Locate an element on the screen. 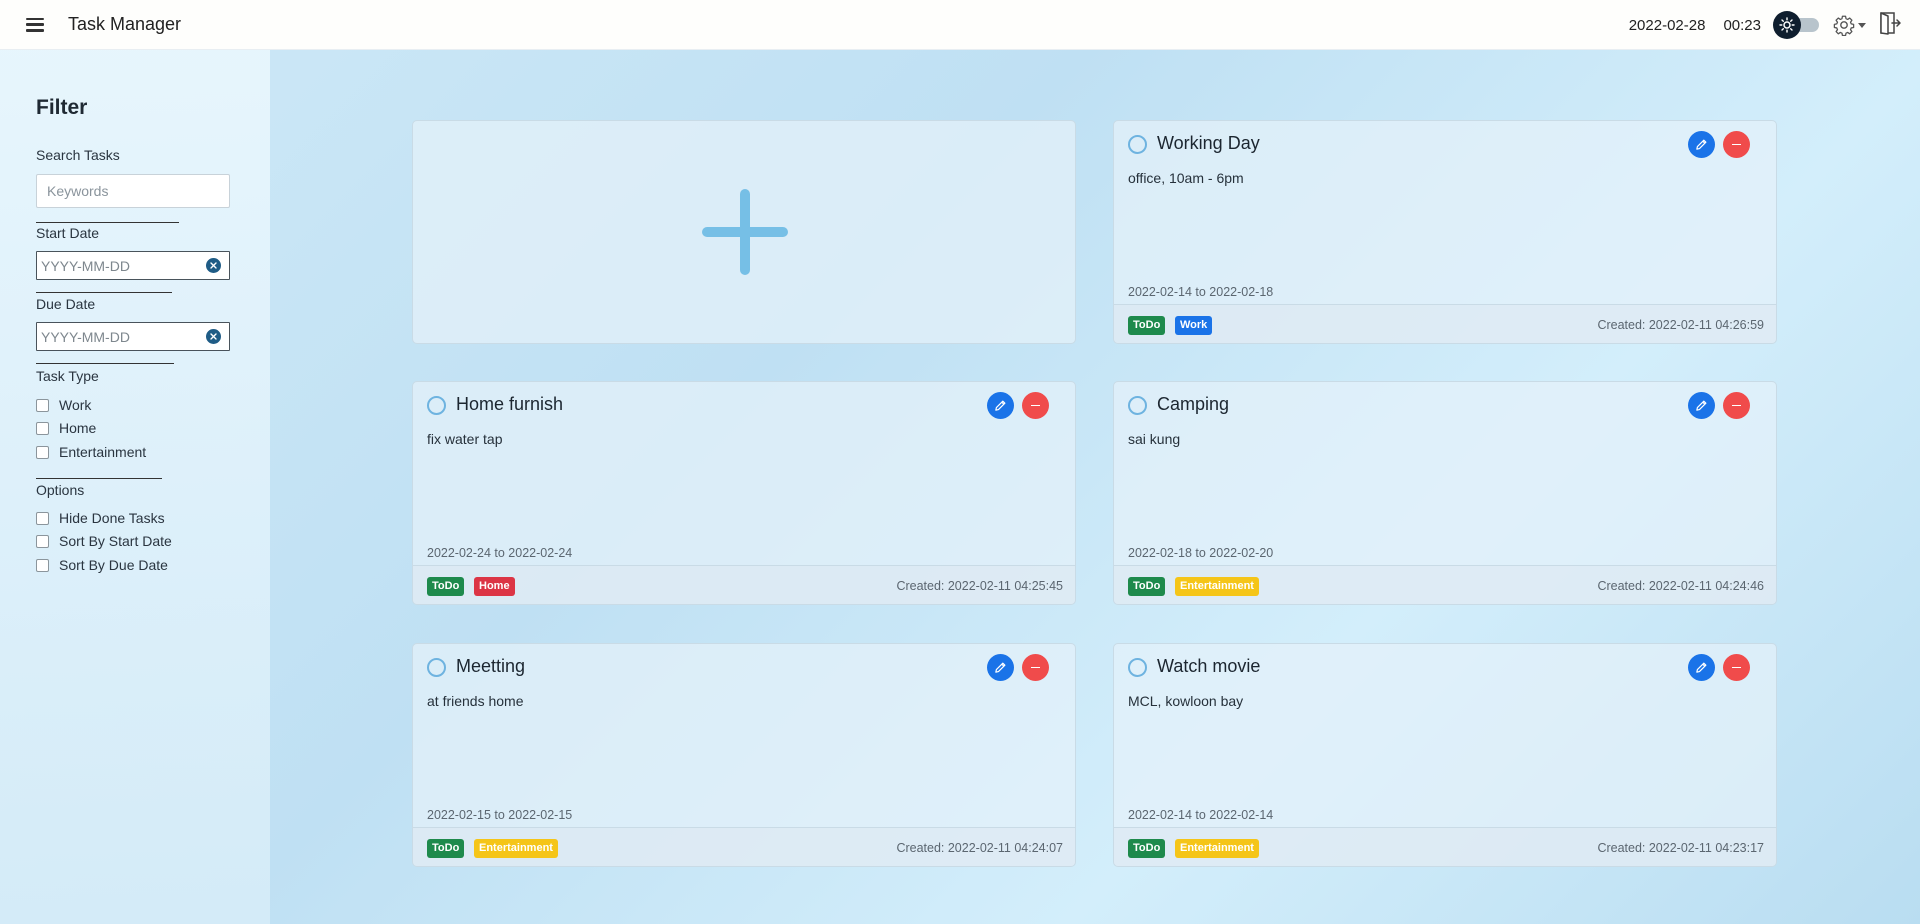  type-checkbox-work: Work is located at coordinates (63, 405).